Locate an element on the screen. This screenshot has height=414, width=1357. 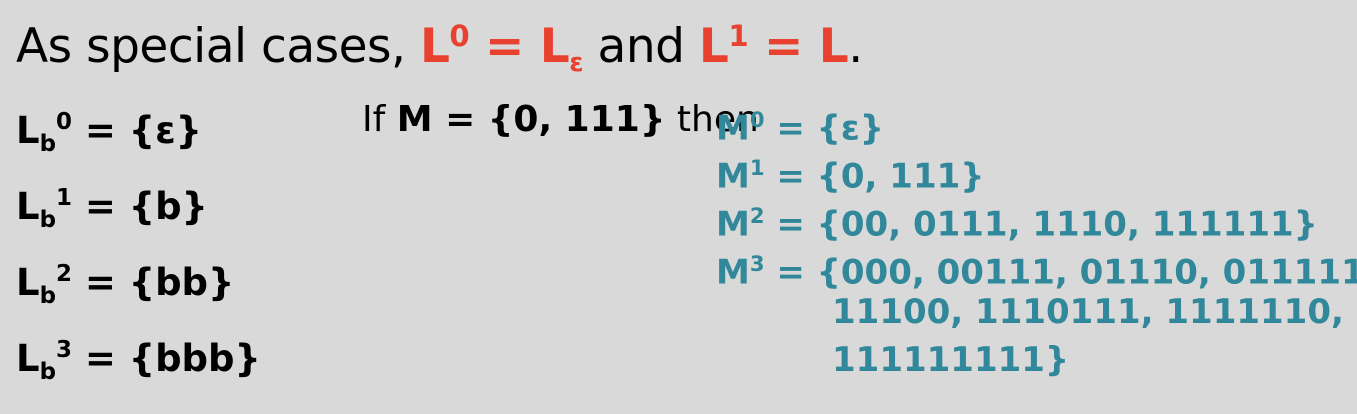
heading-l0-expression: L0 = Lε is located at coordinates (501, 48).